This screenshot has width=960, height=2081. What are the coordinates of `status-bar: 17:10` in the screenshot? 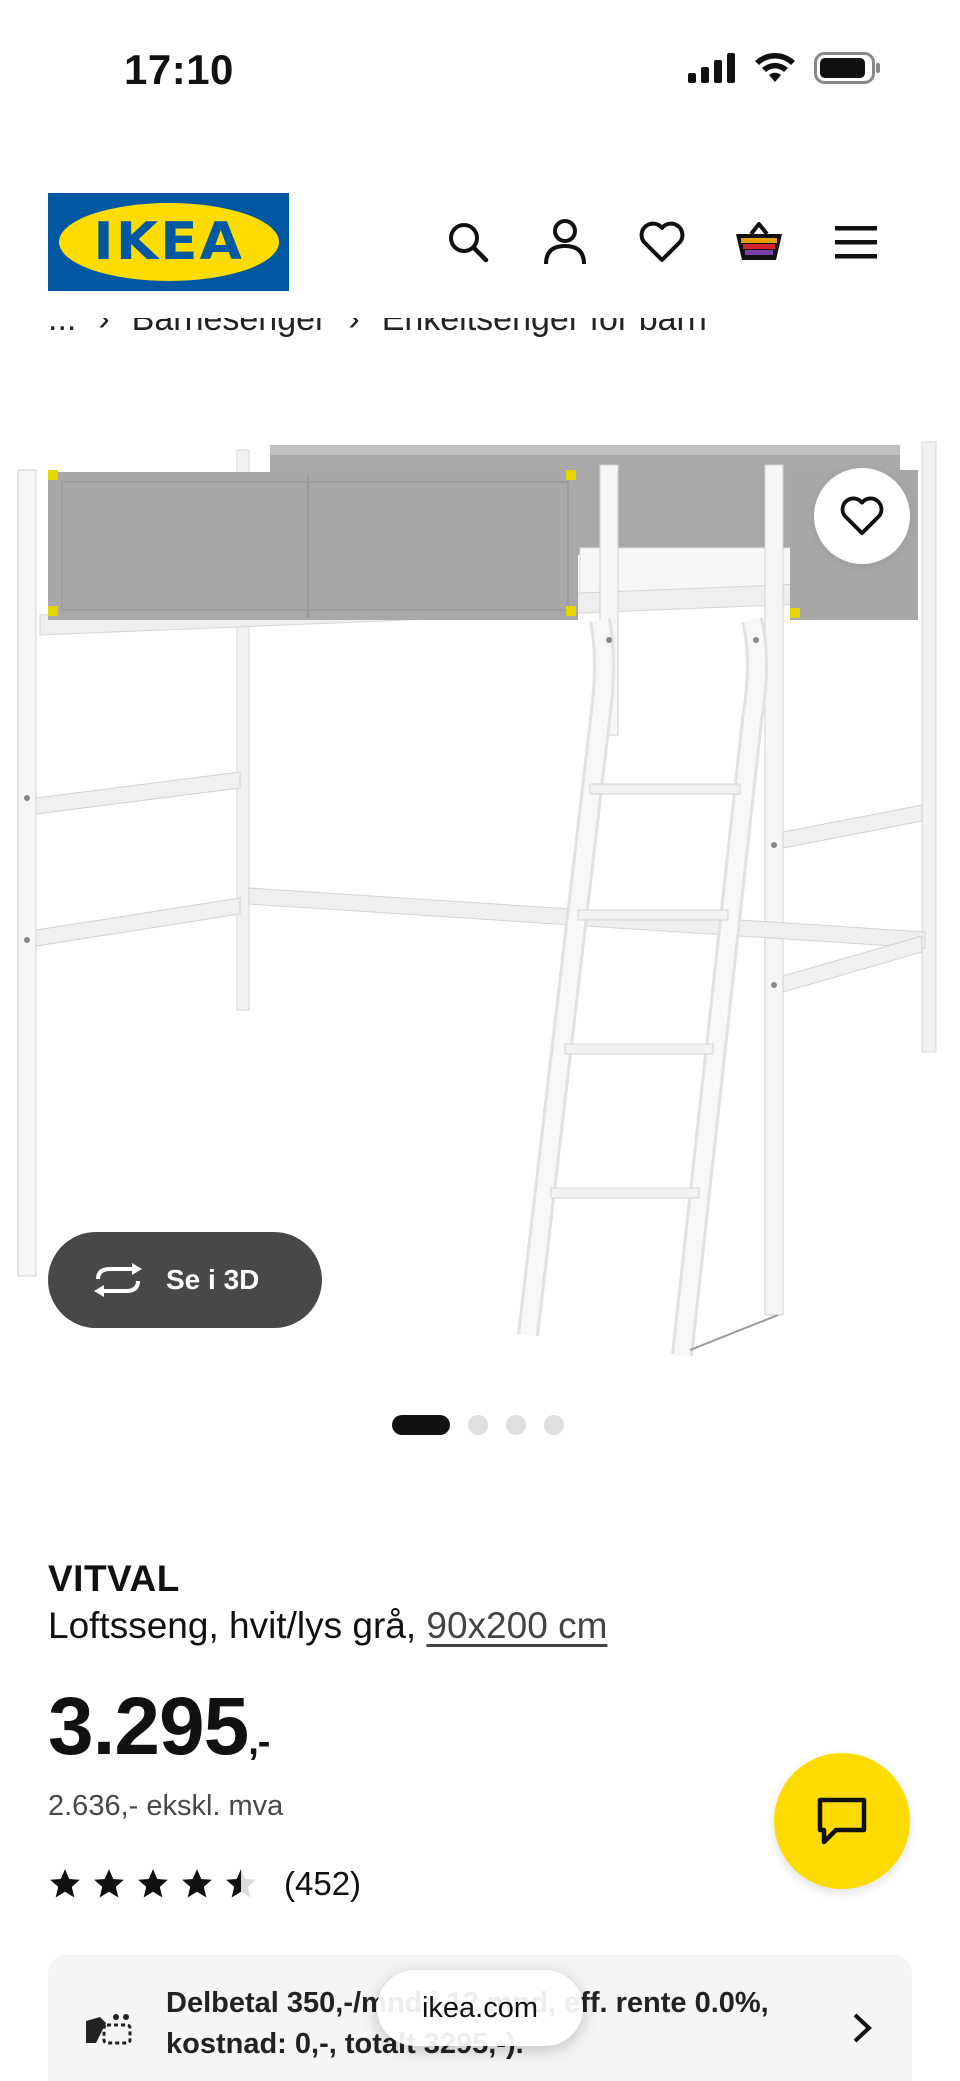 It's located at (480, 70).